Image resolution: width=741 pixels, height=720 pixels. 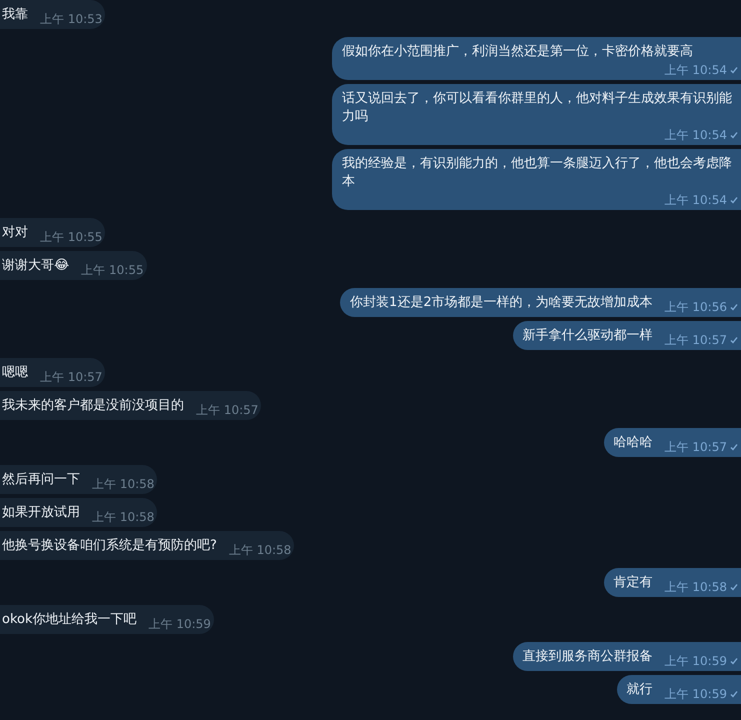 What do you see at coordinates (633, 583) in the screenshot?
I see `message-text: 肯定有` at bounding box center [633, 583].